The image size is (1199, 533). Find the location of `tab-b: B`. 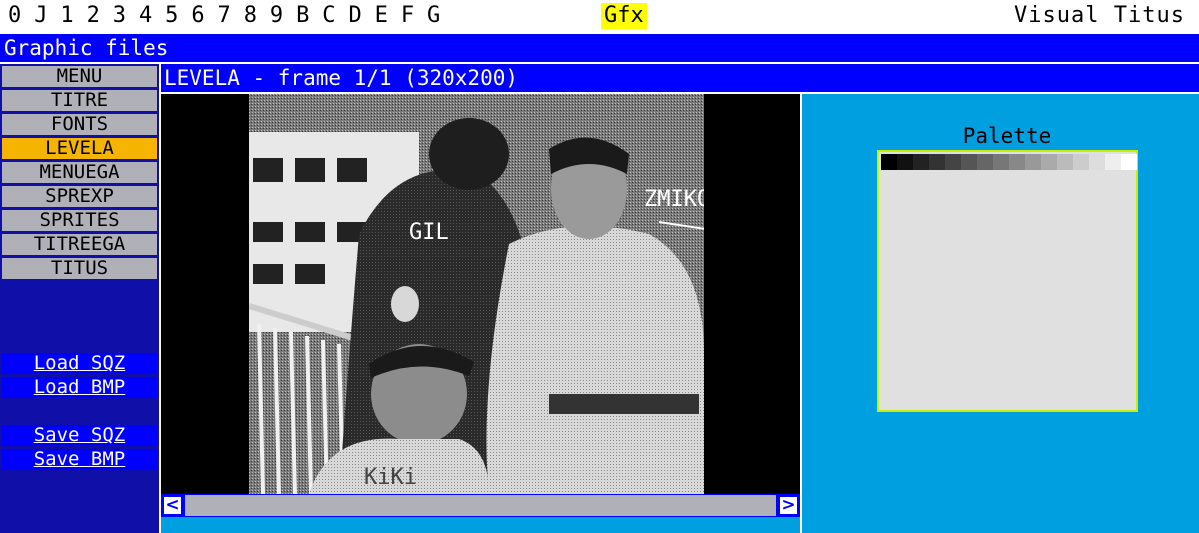

tab-b: B is located at coordinates (309, 16).